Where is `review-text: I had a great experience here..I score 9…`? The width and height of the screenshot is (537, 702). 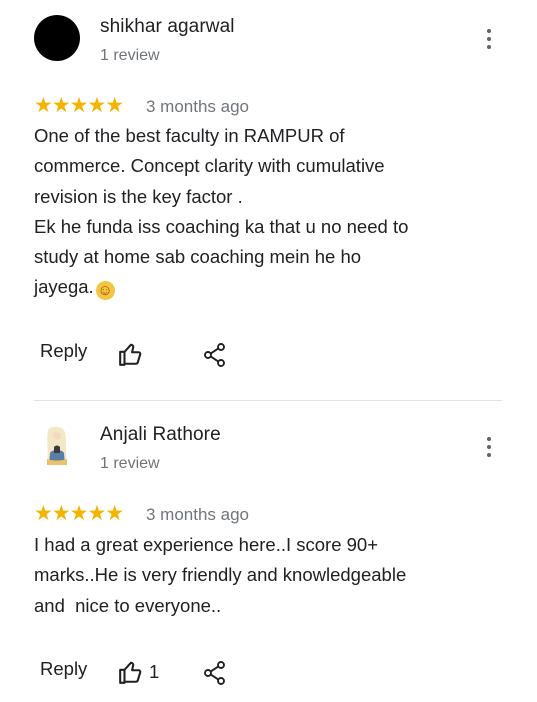 review-text: I had a great experience here..I score 9… is located at coordinates (220, 575).